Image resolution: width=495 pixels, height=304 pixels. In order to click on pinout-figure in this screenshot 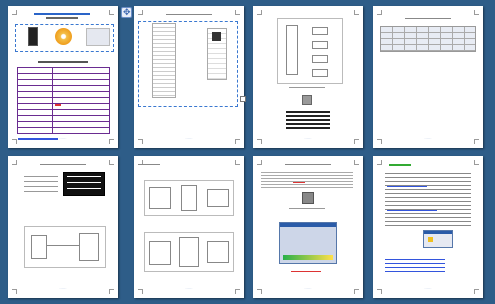, I will do `click(164, 60)`.